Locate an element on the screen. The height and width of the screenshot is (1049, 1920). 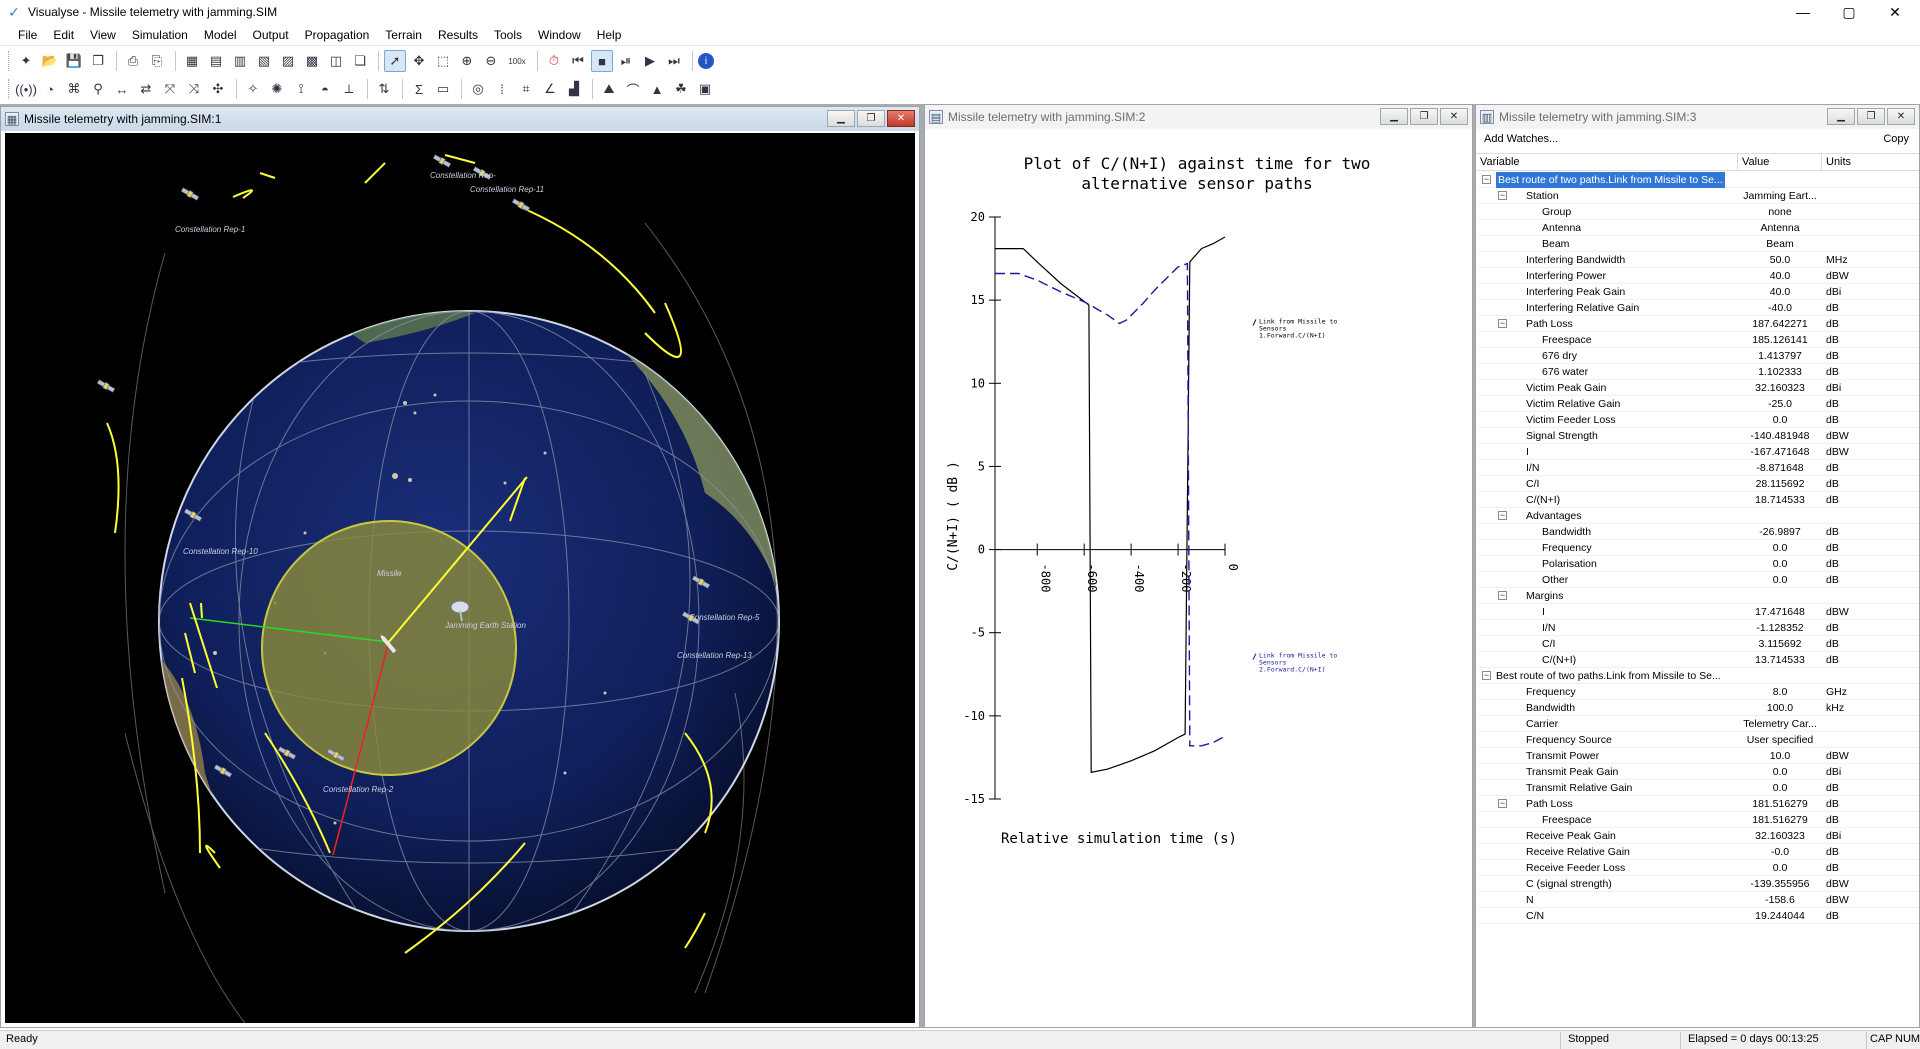
fast-forward-icon: ⏭ is located at coordinates (674, 61).